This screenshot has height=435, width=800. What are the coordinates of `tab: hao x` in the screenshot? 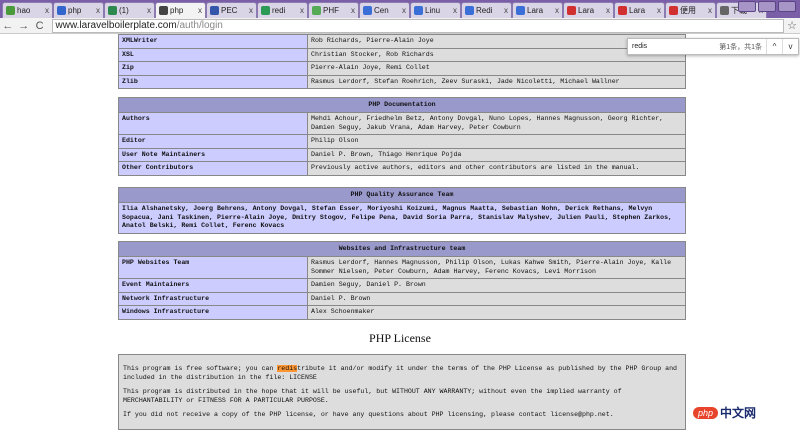 It's located at (27, 10).